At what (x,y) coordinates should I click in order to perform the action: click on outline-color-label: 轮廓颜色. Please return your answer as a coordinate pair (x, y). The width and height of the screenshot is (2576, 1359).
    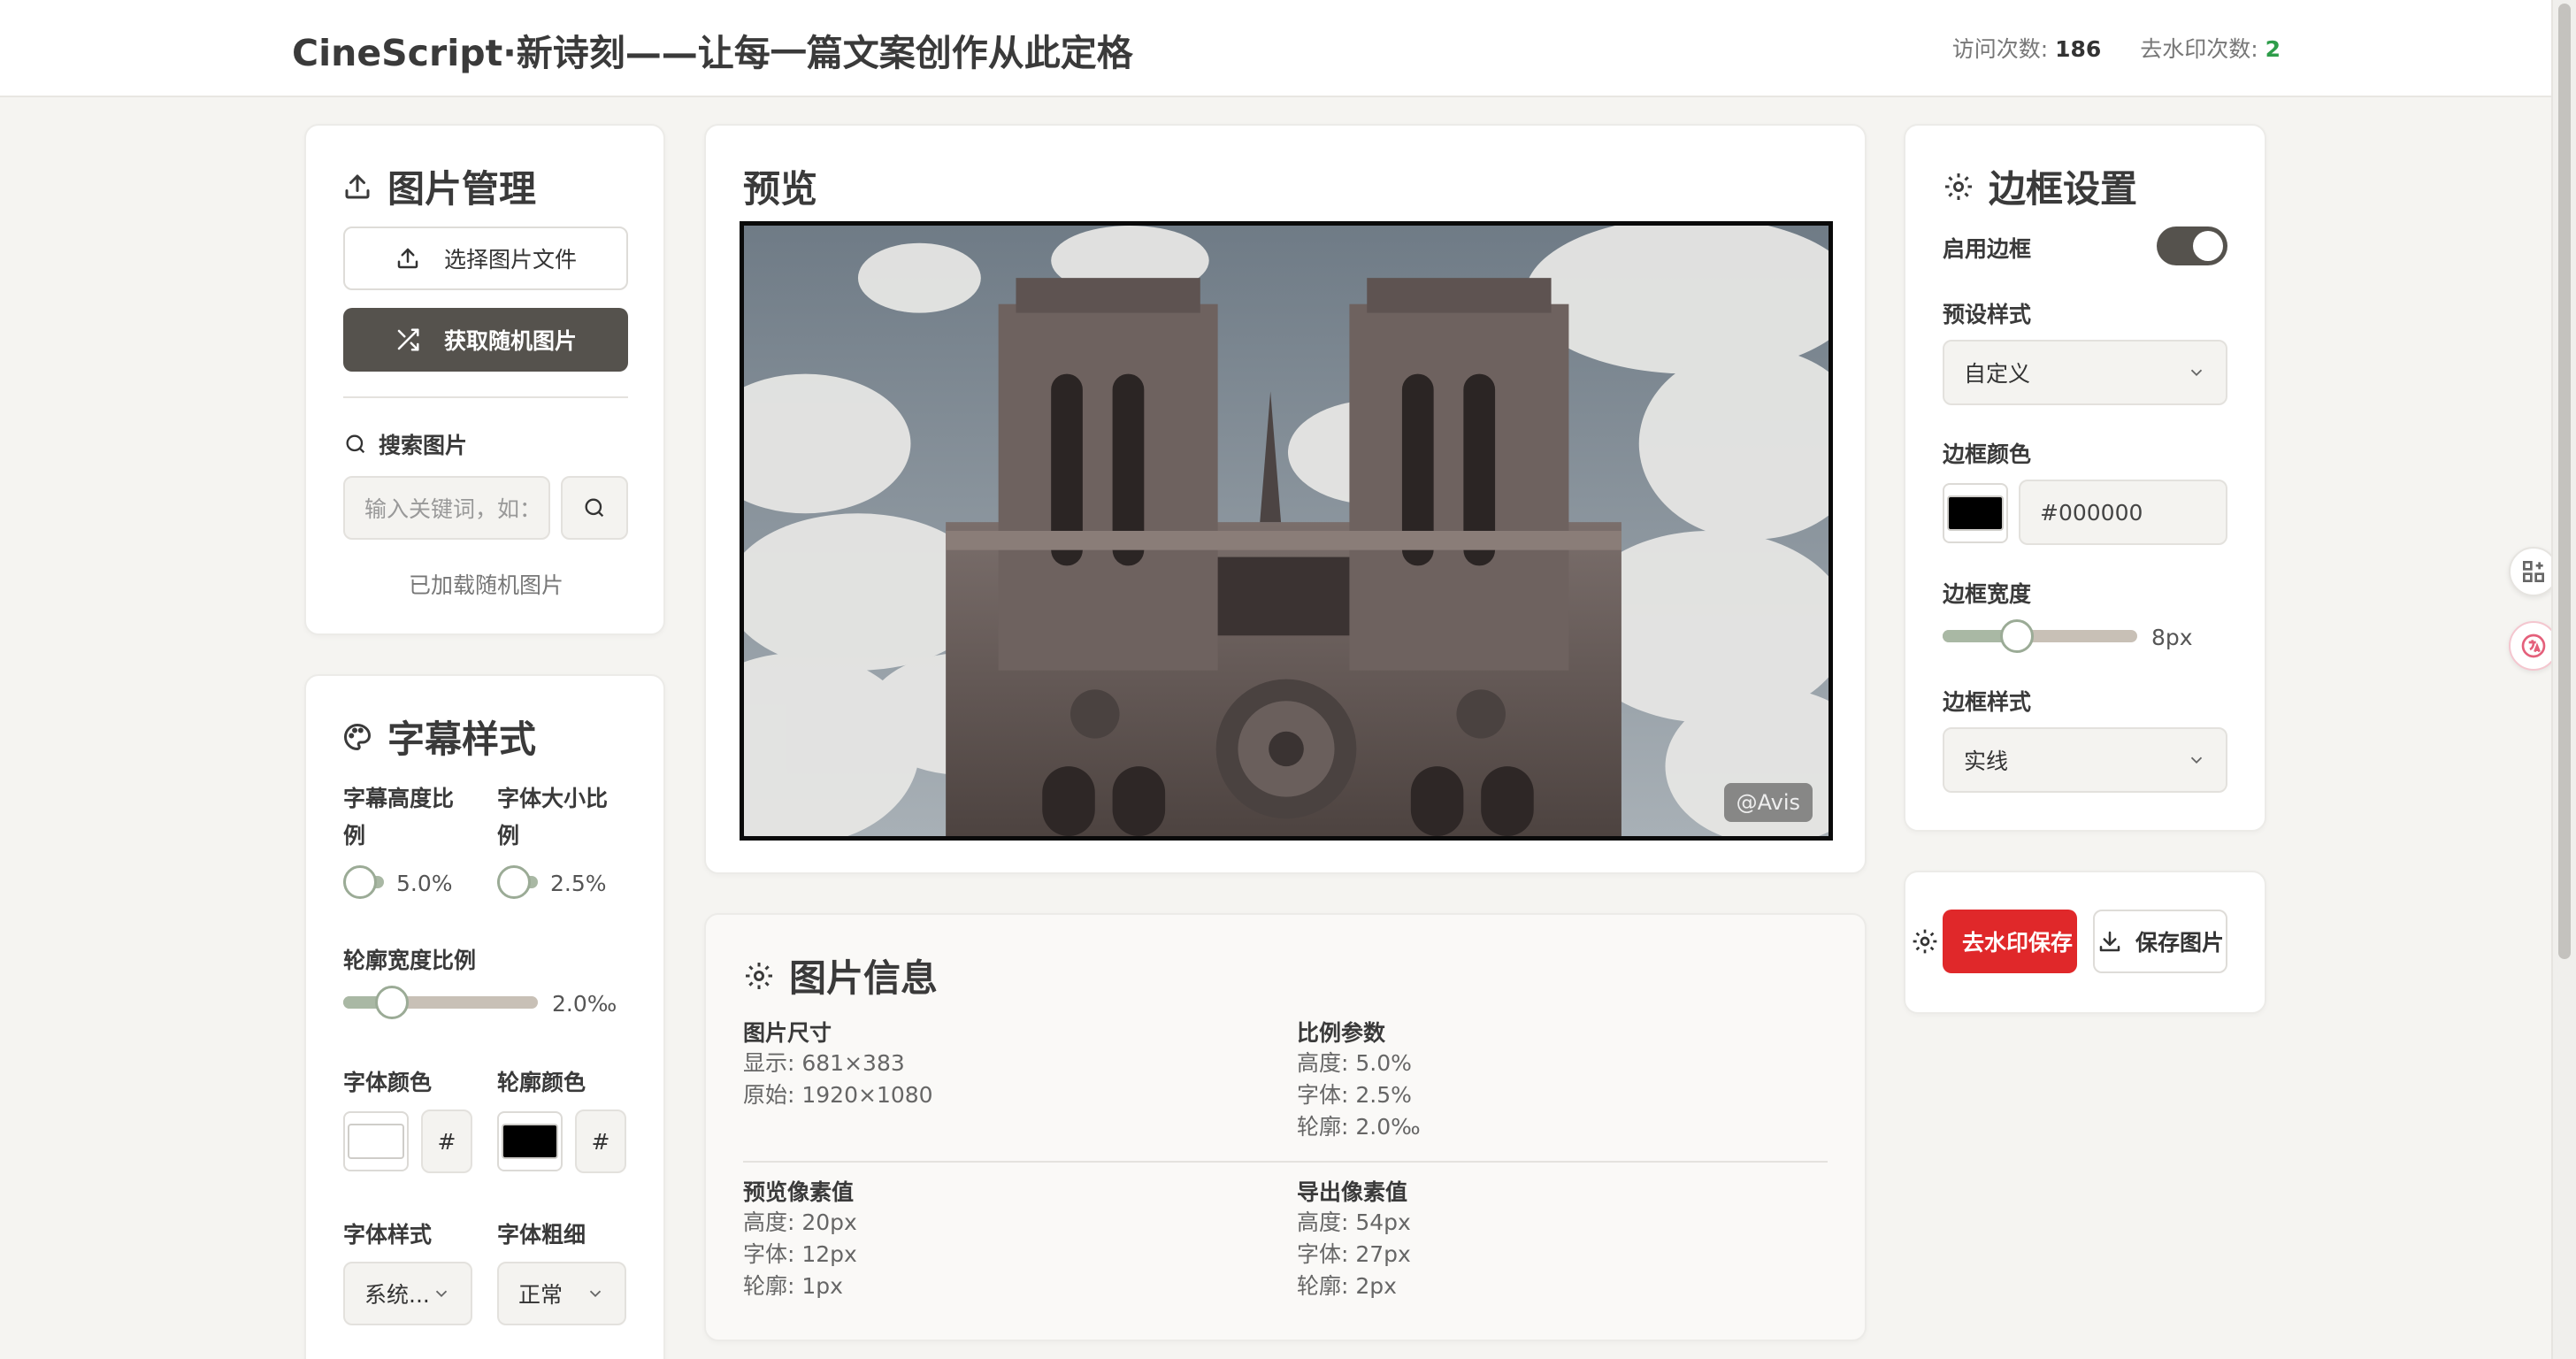
    Looking at the image, I should click on (541, 1082).